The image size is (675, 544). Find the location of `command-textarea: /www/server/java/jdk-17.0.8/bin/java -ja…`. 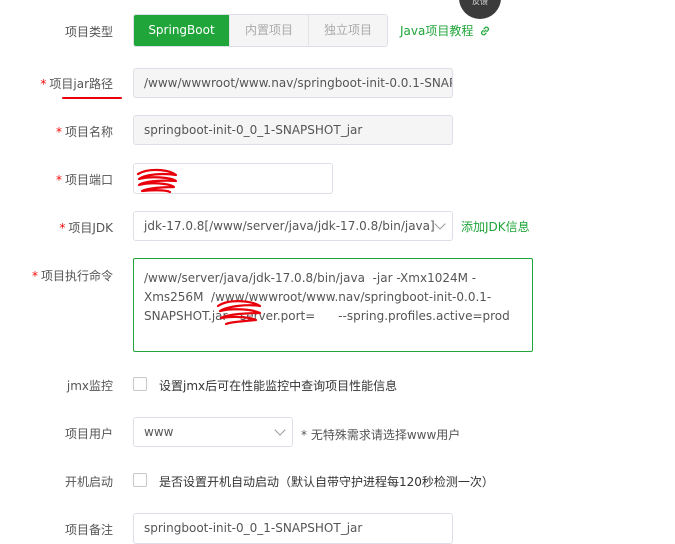

command-textarea: /www/server/java/jdk-17.0.8/bin/java -ja… is located at coordinates (333, 305).